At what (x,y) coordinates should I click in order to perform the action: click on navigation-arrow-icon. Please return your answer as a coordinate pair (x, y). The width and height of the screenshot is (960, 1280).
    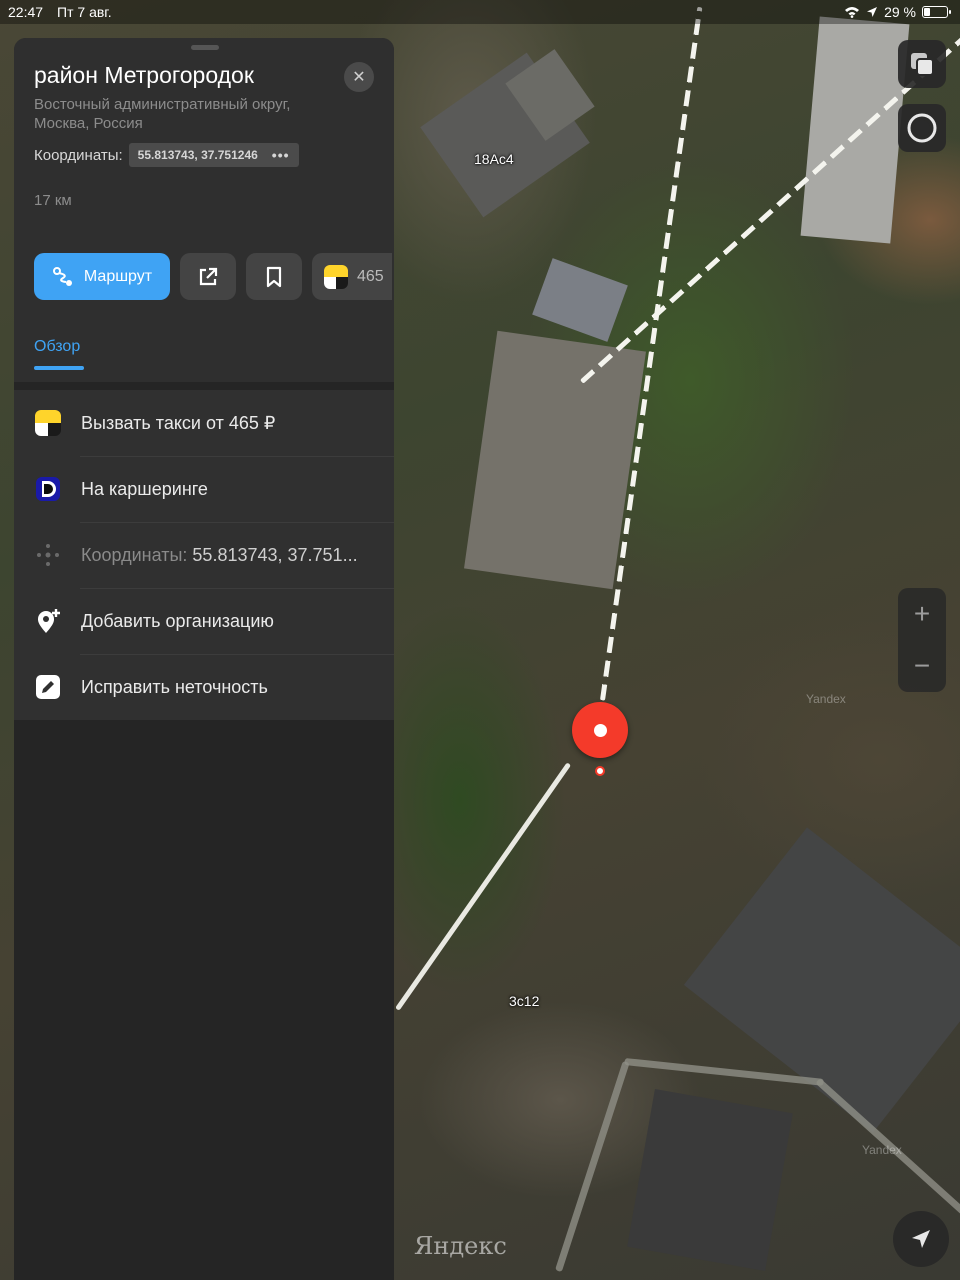
    Looking at the image, I should click on (921, 1239).